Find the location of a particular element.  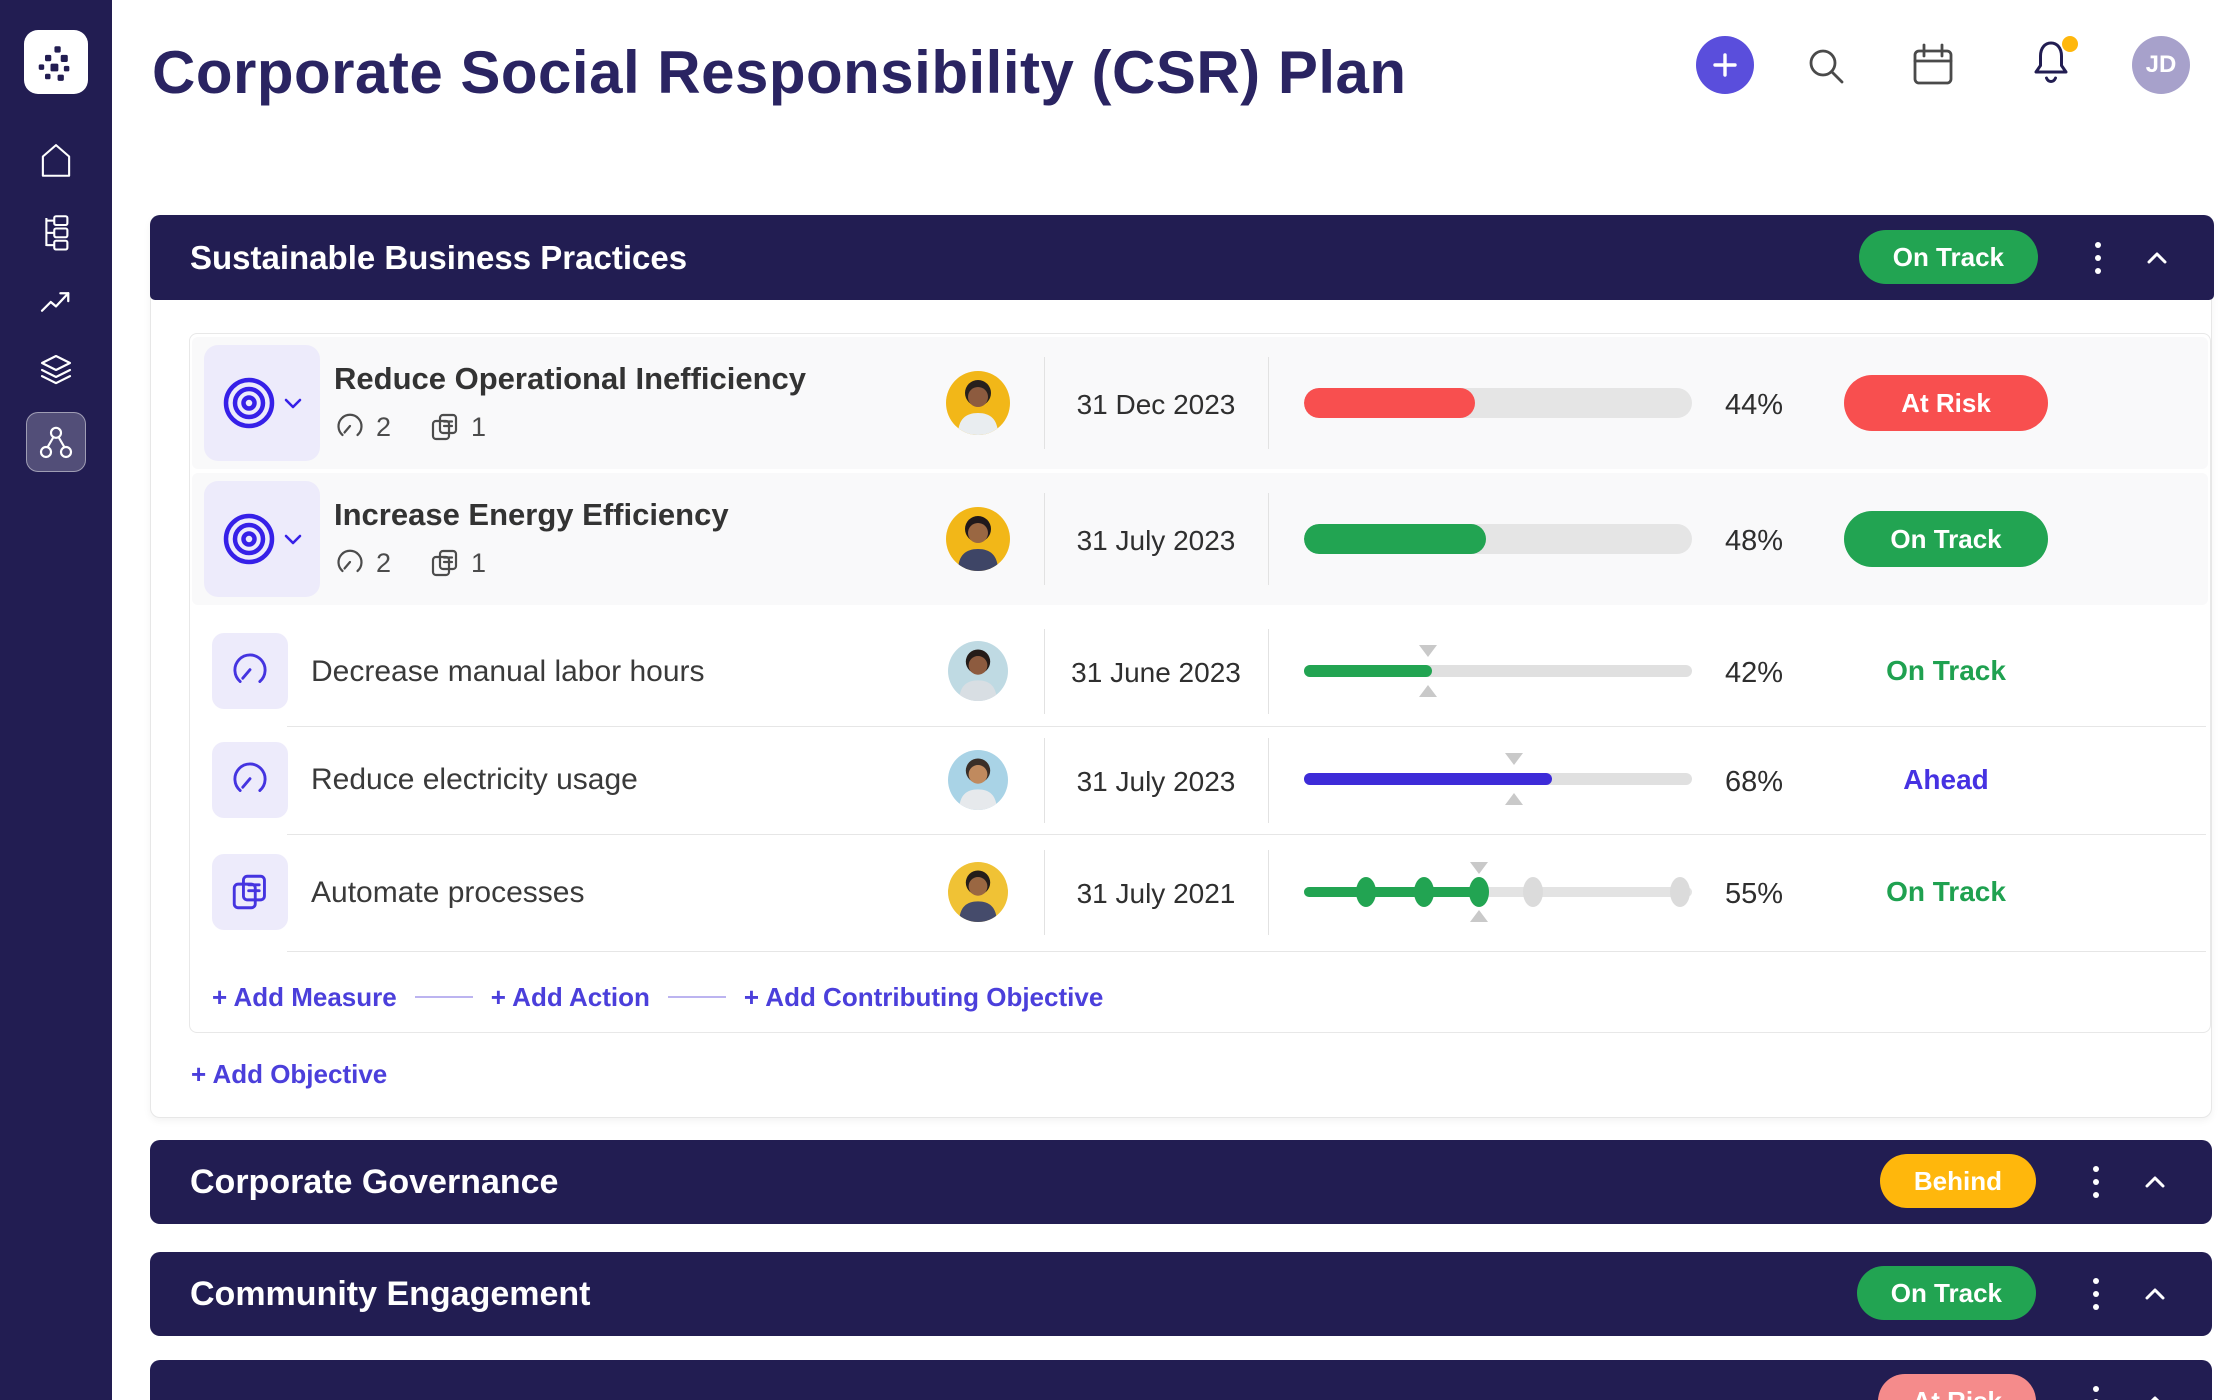

add-objective-link: + Add Objective is located at coordinates (289, 1074).